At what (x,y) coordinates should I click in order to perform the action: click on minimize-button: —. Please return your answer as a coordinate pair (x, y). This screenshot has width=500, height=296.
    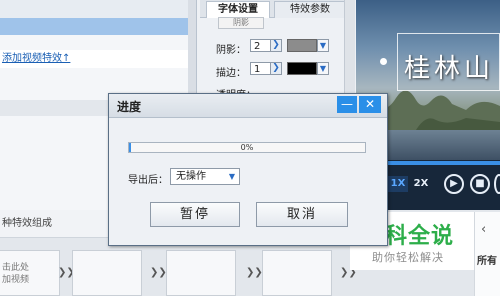
    Looking at the image, I should click on (347, 104).